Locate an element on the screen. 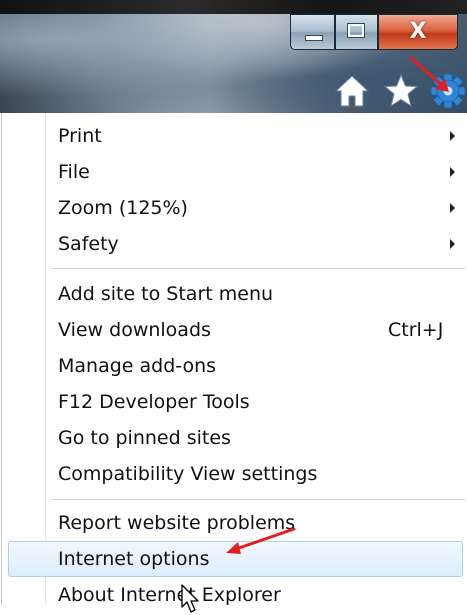  shortcut-view-downloads: Ctrl+J is located at coordinates (416, 330).